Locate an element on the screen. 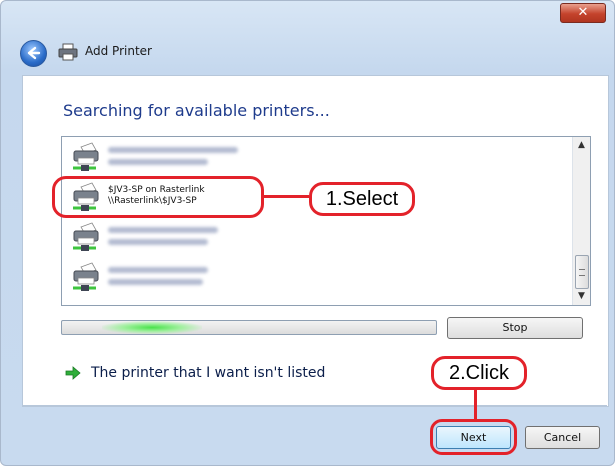 This screenshot has width=615, height=466. scroll-down-icon: ▼ is located at coordinates (581, 296).